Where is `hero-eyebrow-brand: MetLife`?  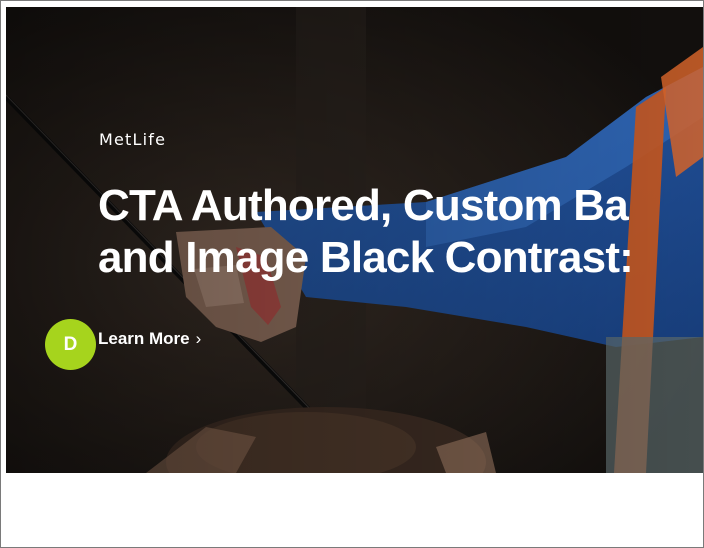
hero-eyebrow-brand: MetLife is located at coordinates (133, 139).